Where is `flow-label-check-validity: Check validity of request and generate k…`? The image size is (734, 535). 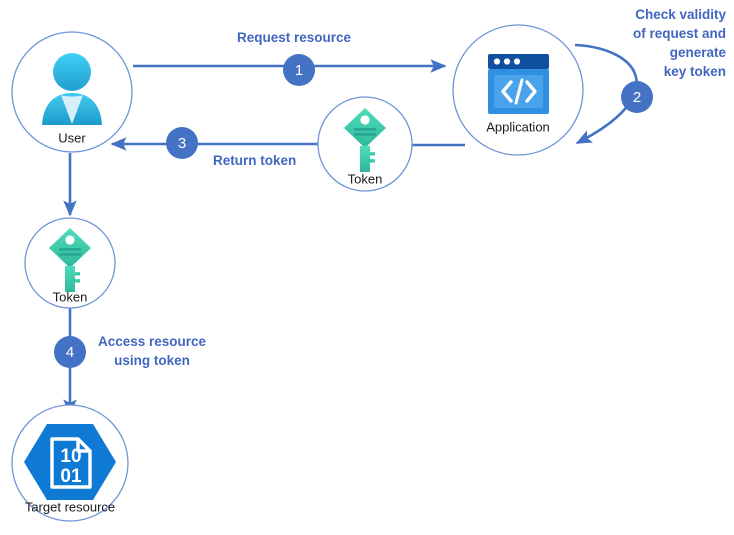 flow-label-check-validity: Check validity of request and generate k… is located at coordinates (680, 43).